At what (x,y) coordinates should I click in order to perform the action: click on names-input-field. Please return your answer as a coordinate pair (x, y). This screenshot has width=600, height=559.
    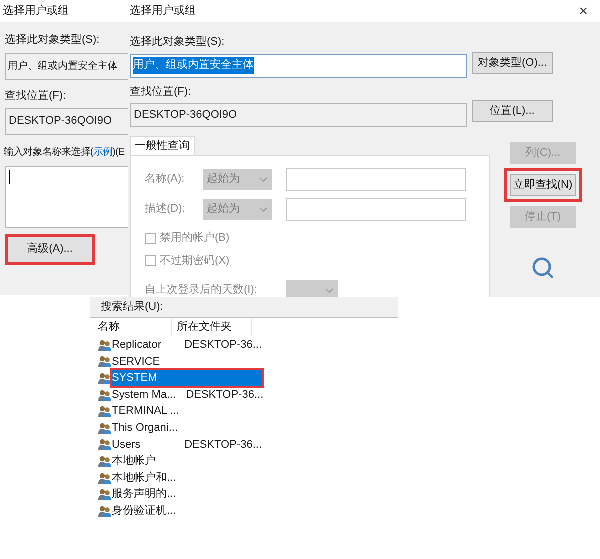
    Looking at the image, I should click on (66, 197).